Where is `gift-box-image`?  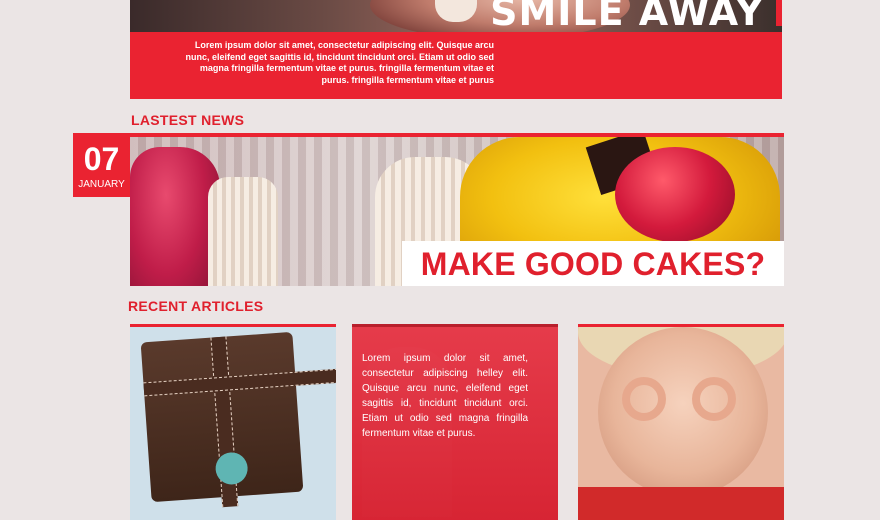 gift-box-image is located at coordinates (238, 419).